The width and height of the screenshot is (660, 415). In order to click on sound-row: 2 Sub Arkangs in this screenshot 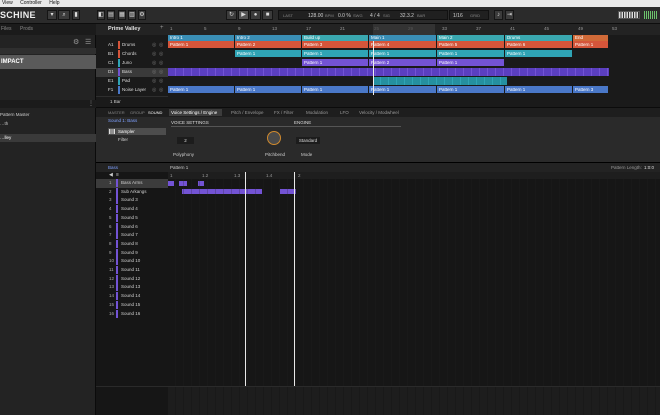, I will do `click(132, 192)`.